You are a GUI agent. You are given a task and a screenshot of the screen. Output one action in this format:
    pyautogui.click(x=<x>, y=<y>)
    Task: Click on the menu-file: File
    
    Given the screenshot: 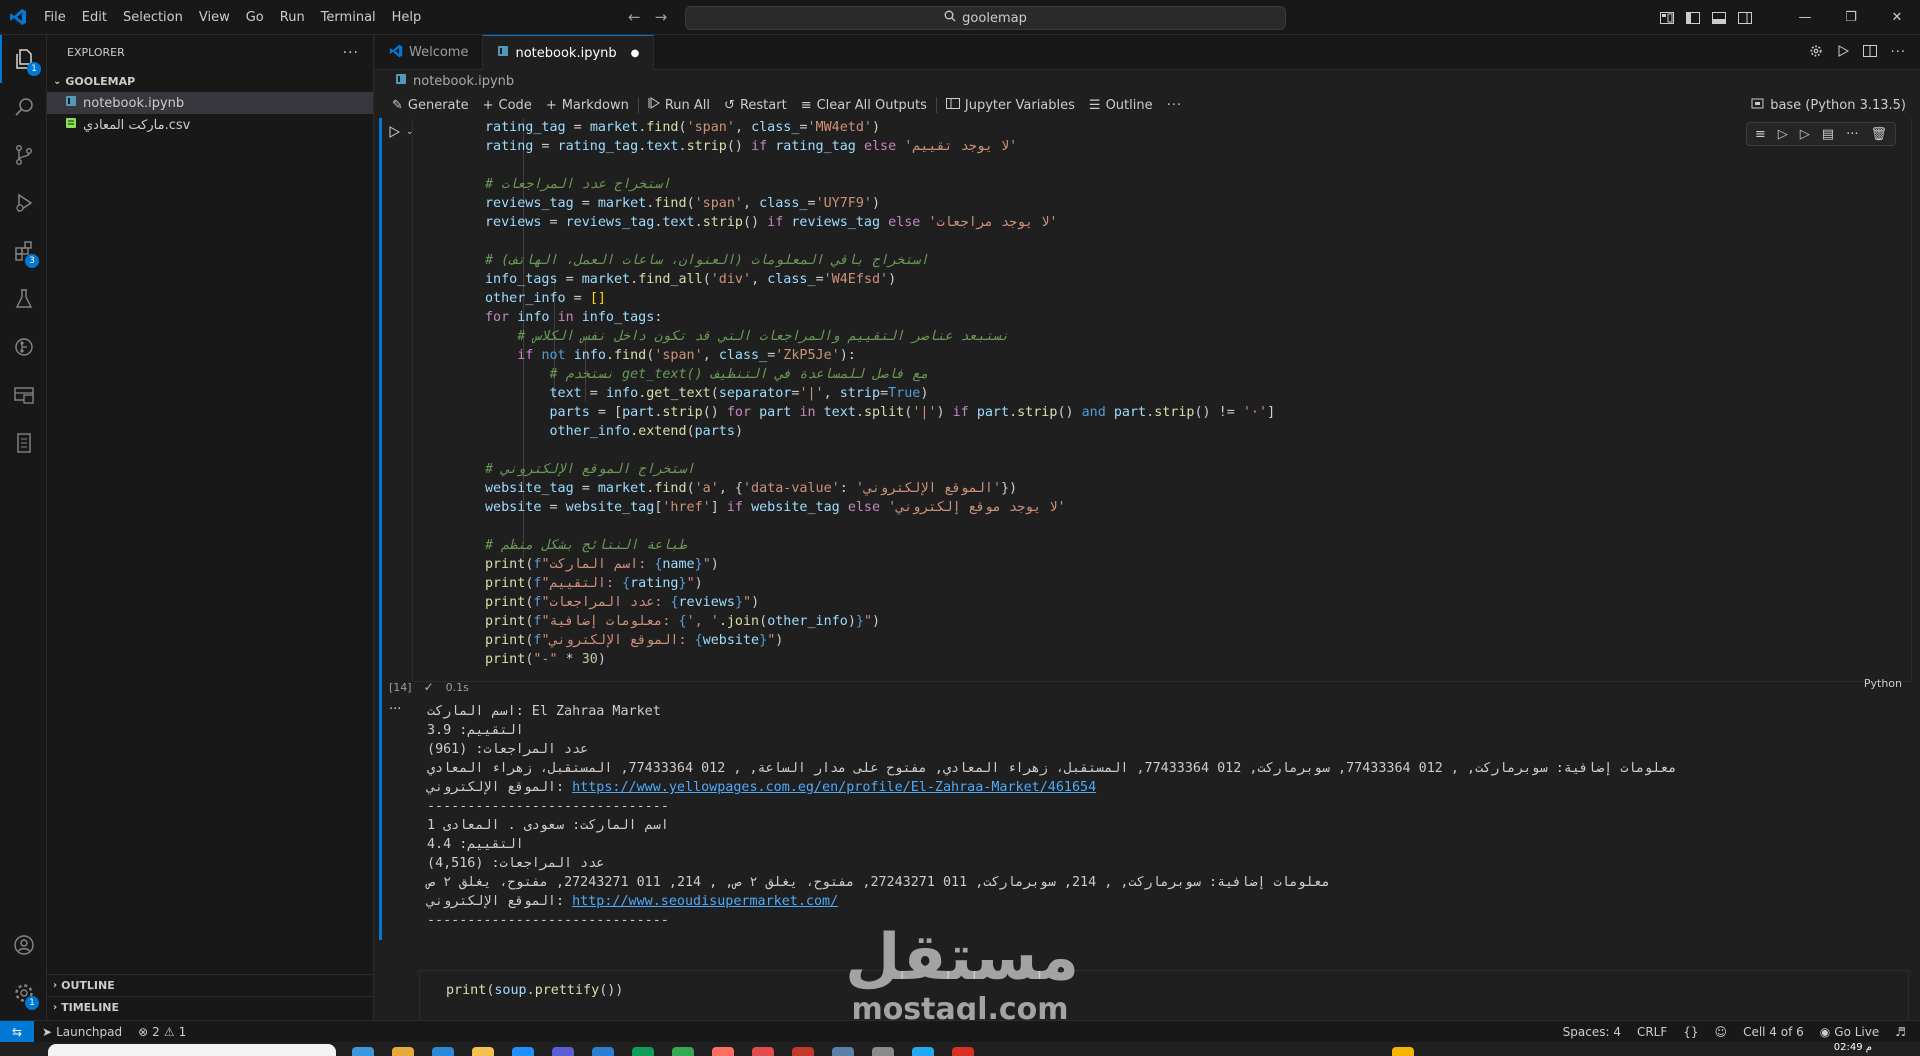 What is the action you would take?
    pyautogui.click(x=55, y=17)
    